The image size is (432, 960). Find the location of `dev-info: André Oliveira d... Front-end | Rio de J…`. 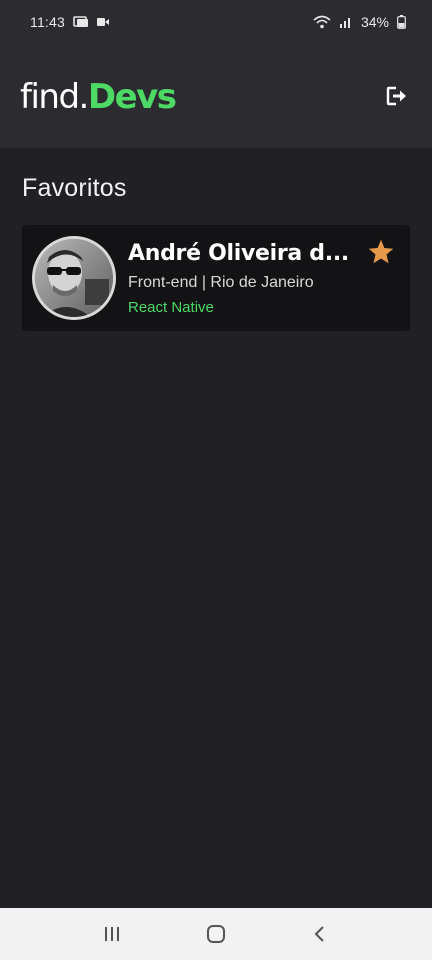

dev-info: André Oliveira d... Front-end | Rio de J… is located at coordinates (248, 278).